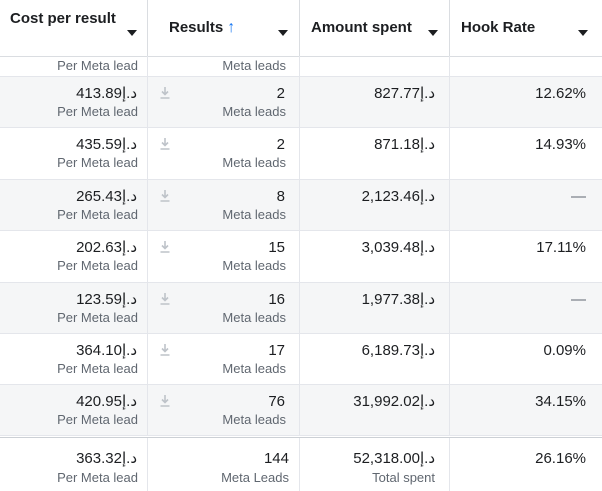 This screenshot has width=602, height=491. I want to click on total-amount-spent-label: Total spent, so click(403, 477).